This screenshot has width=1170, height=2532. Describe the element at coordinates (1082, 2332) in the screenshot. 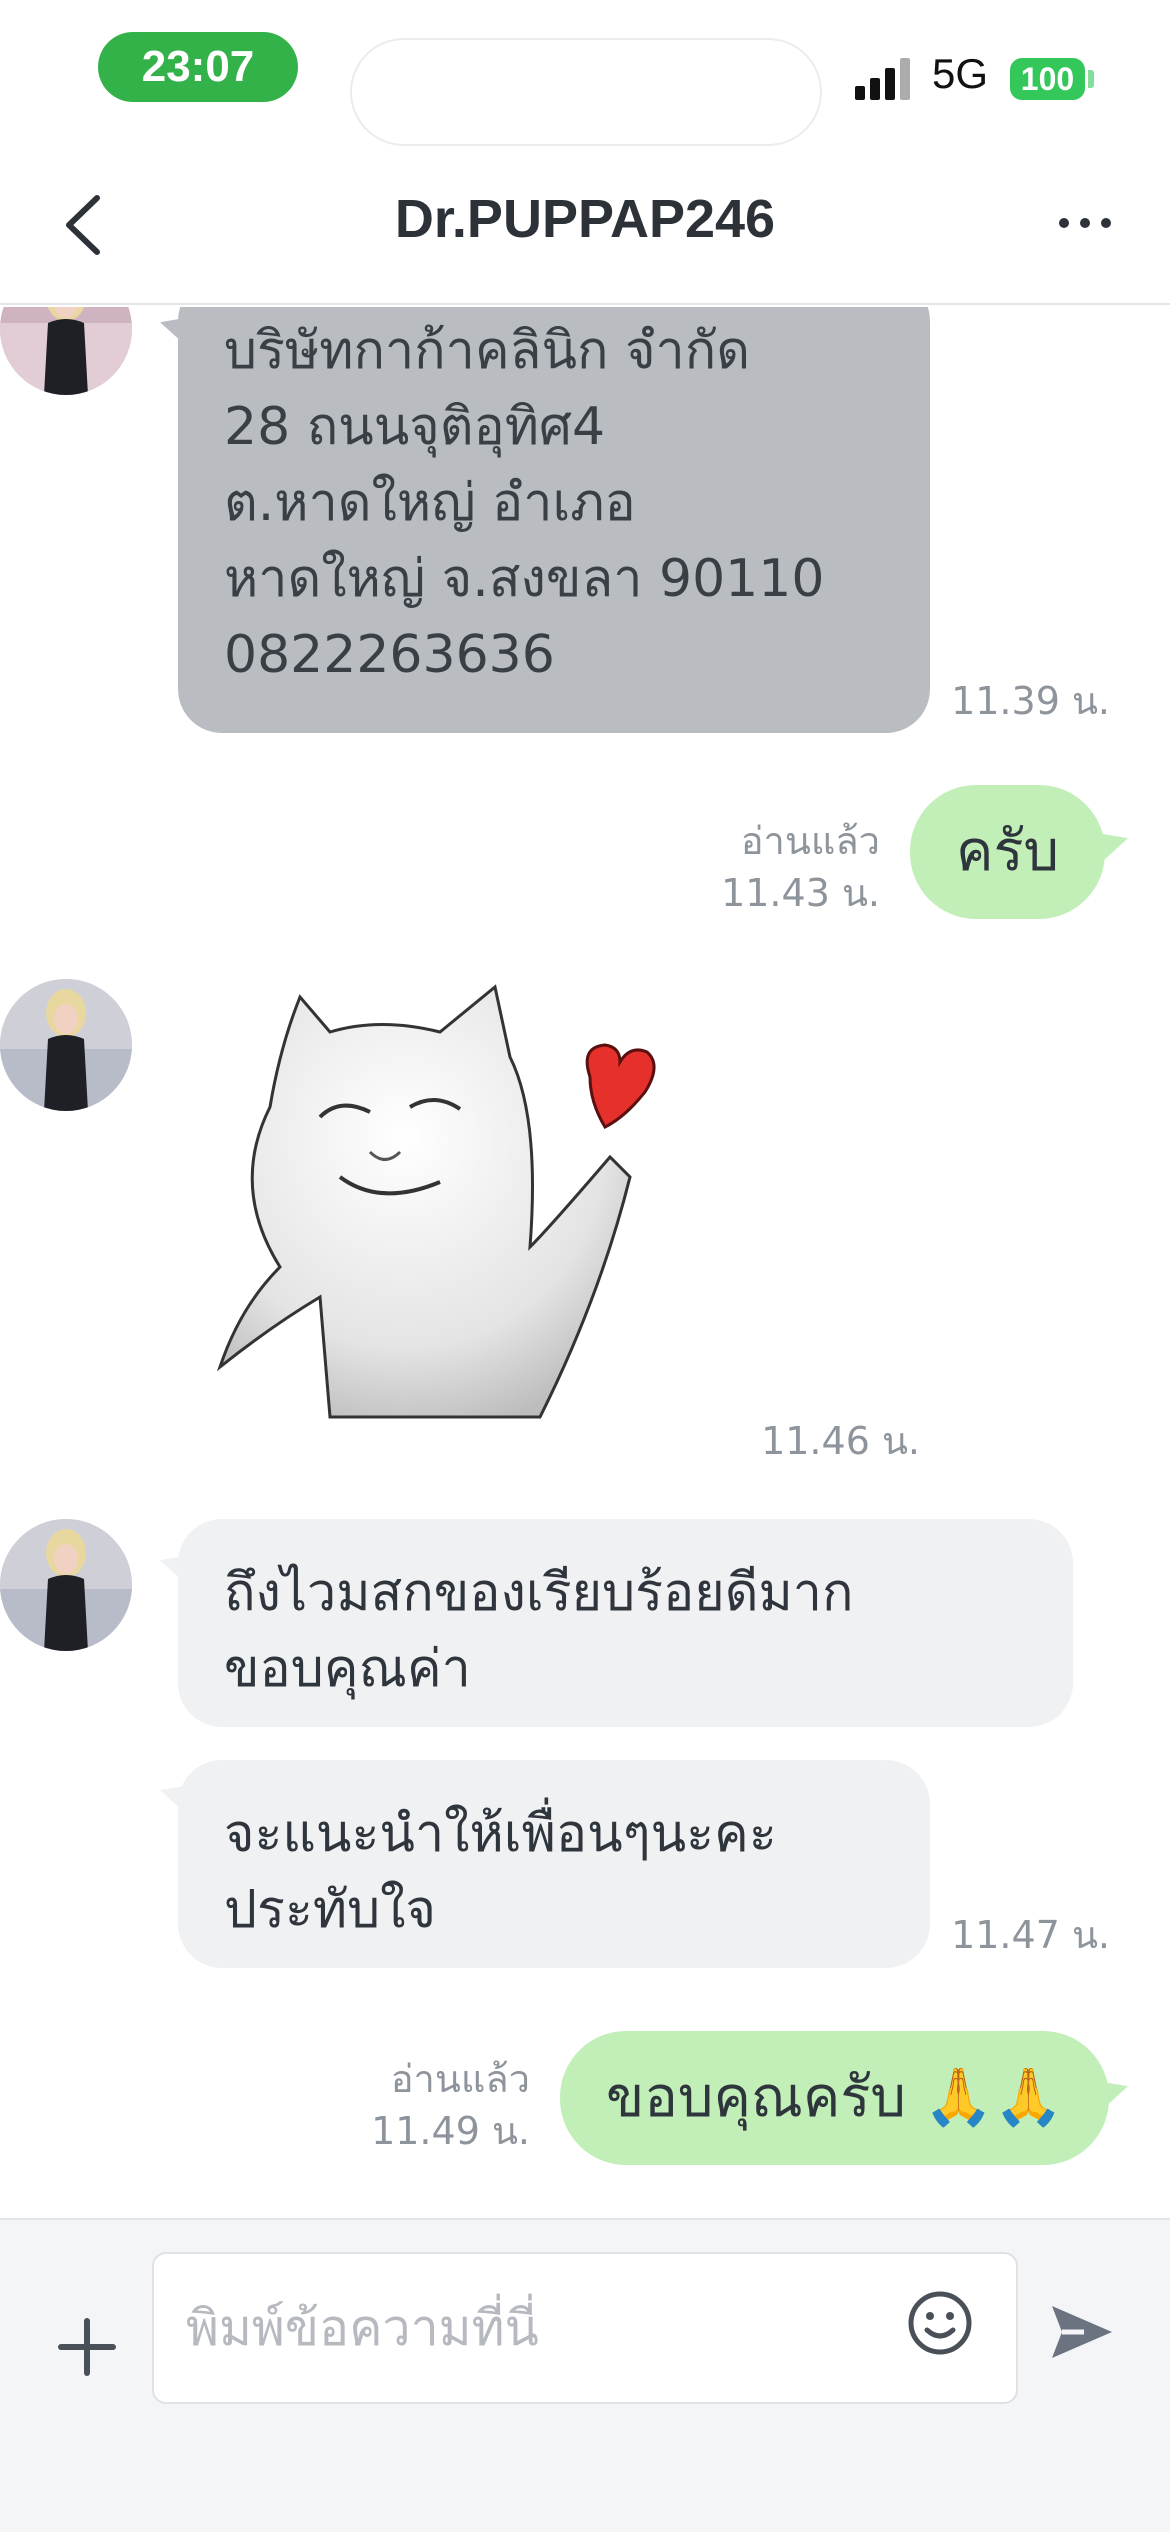

I see `send-icon` at that location.